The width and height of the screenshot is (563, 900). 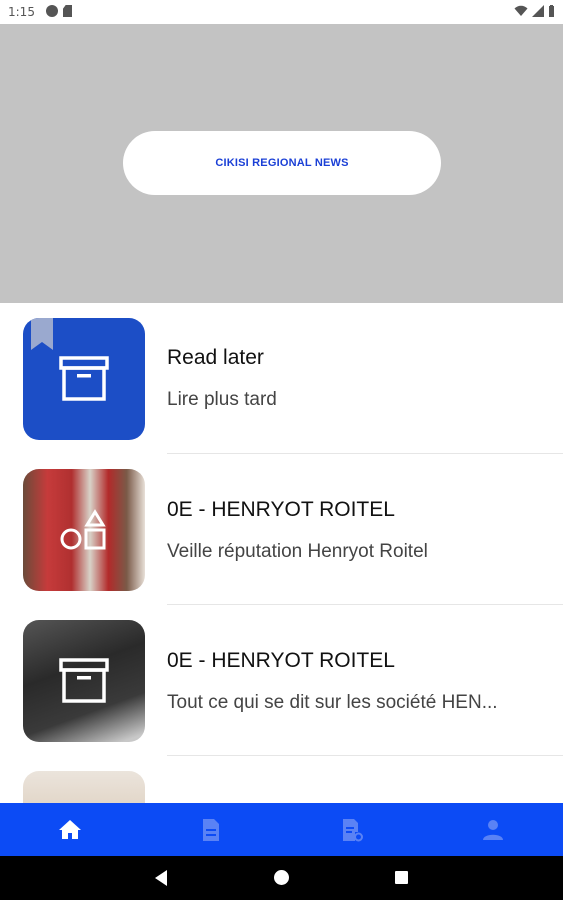 I want to click on keyboard-photo-thumbnail, so click(x=84, y=681).